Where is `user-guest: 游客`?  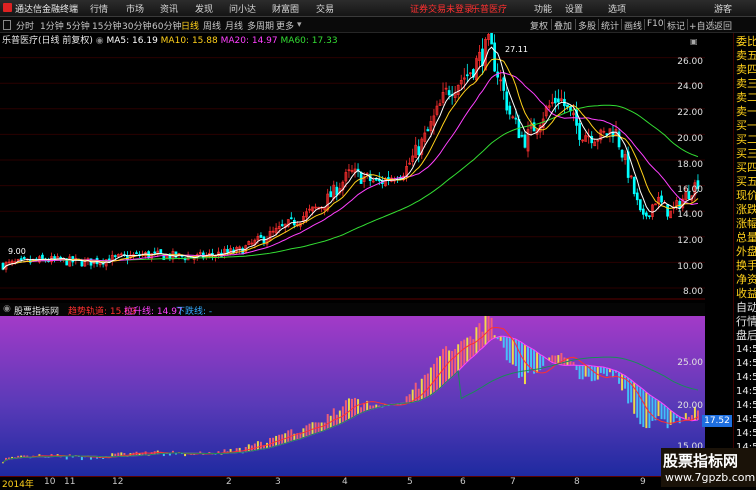 user-guest: 游客 is located at coordinates (723, 8).